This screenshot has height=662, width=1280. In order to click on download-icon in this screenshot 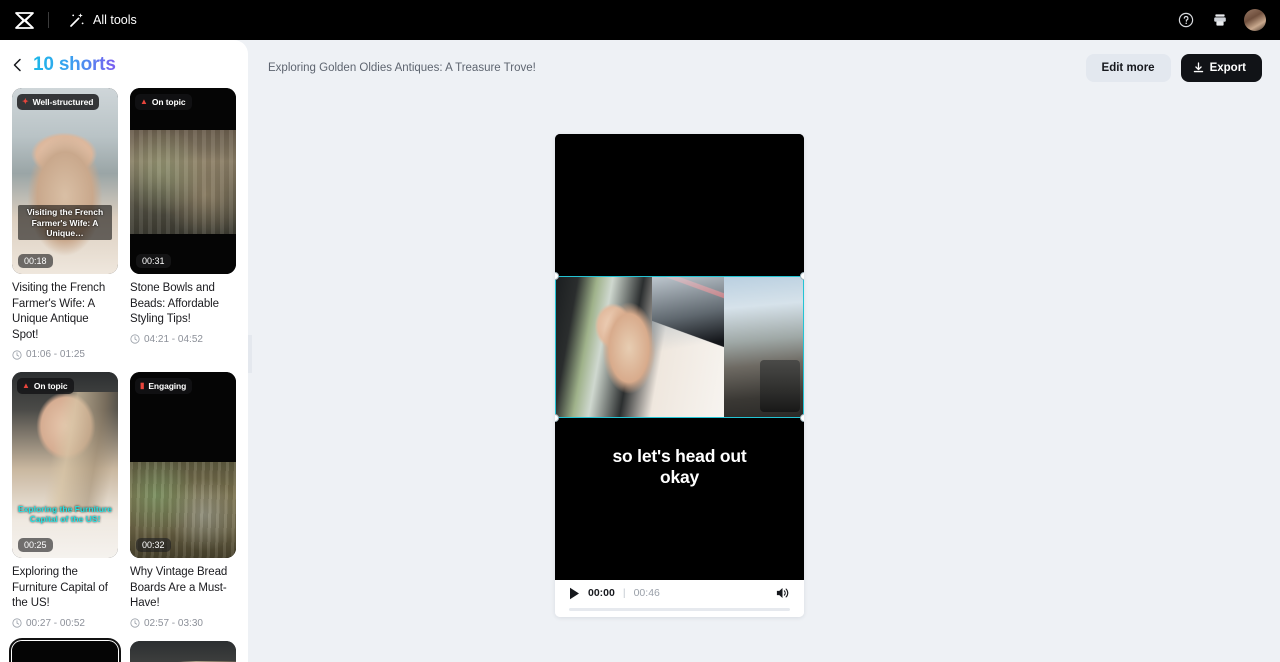, I will do `click(1198, 67)`.